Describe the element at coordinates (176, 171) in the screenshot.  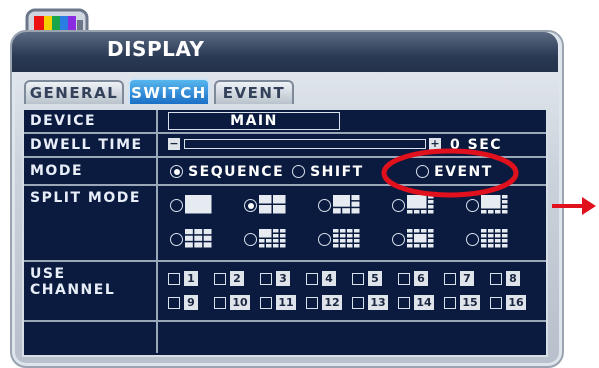
I see `mode-sequence-radio` at that location.